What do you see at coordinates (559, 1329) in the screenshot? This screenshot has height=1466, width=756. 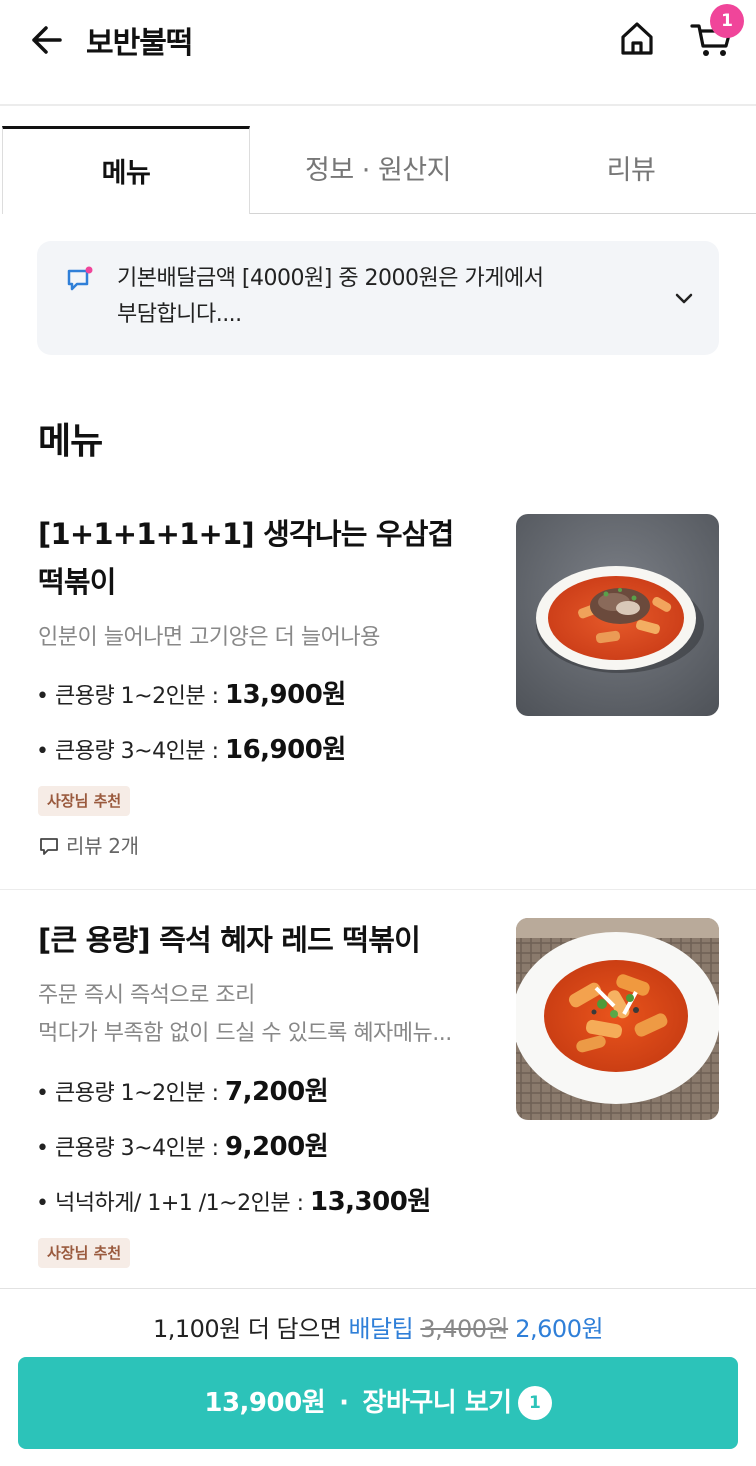 I see `tip-new-price: 2,600원` at bounding box center [559, 1329].